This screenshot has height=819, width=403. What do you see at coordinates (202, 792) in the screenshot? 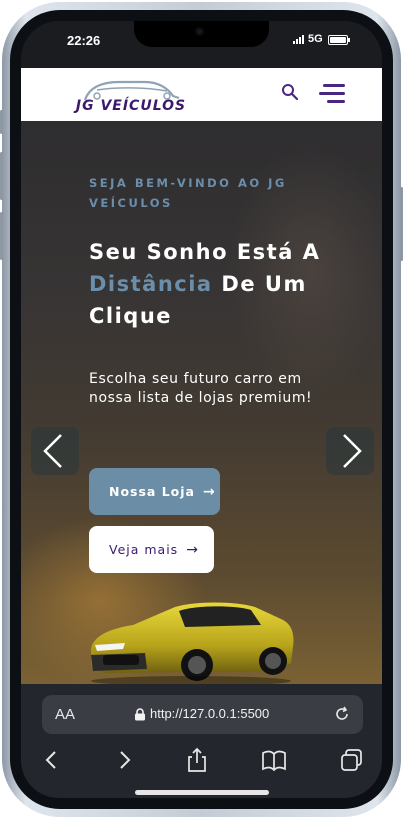
I see `home-indicator` at bounding box center [202, 792].